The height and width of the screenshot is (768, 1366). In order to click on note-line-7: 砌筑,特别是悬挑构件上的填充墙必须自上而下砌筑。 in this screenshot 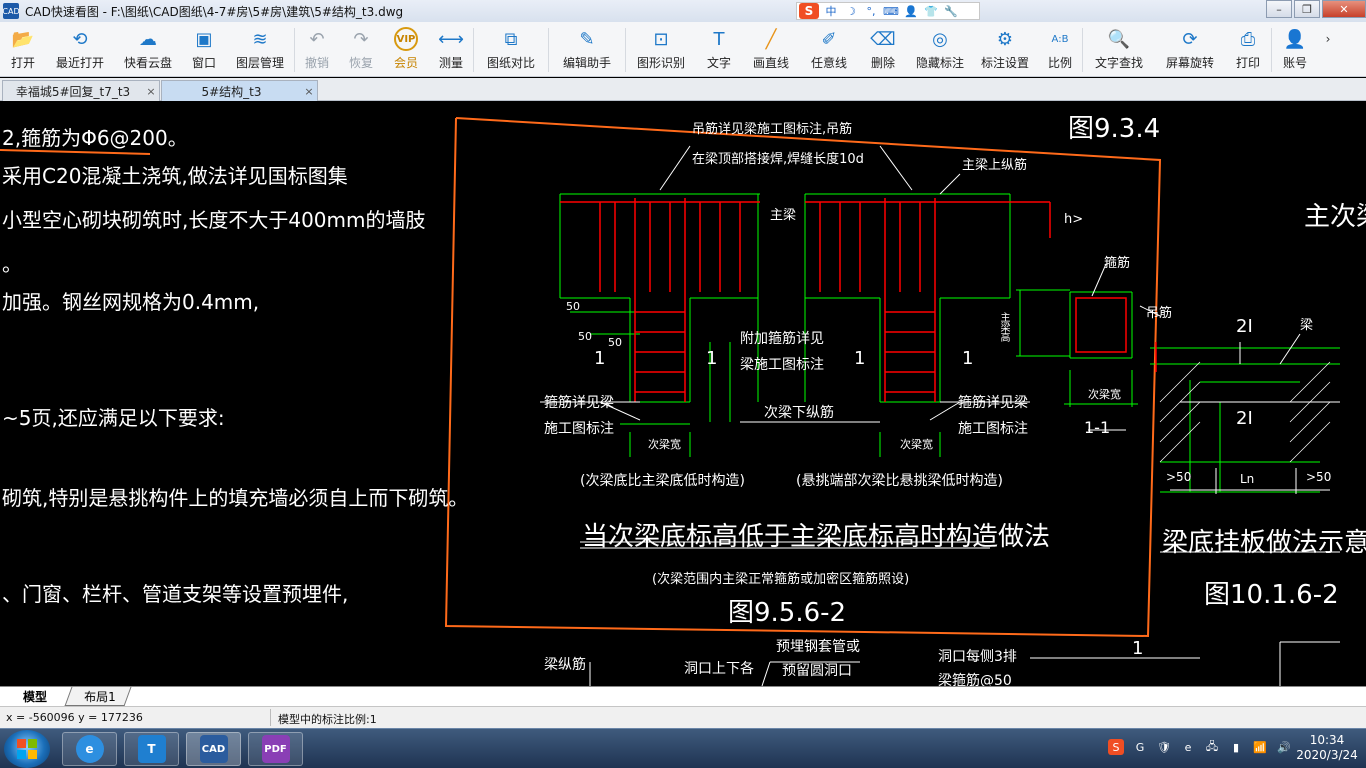, I will do `click(235, 498)`.